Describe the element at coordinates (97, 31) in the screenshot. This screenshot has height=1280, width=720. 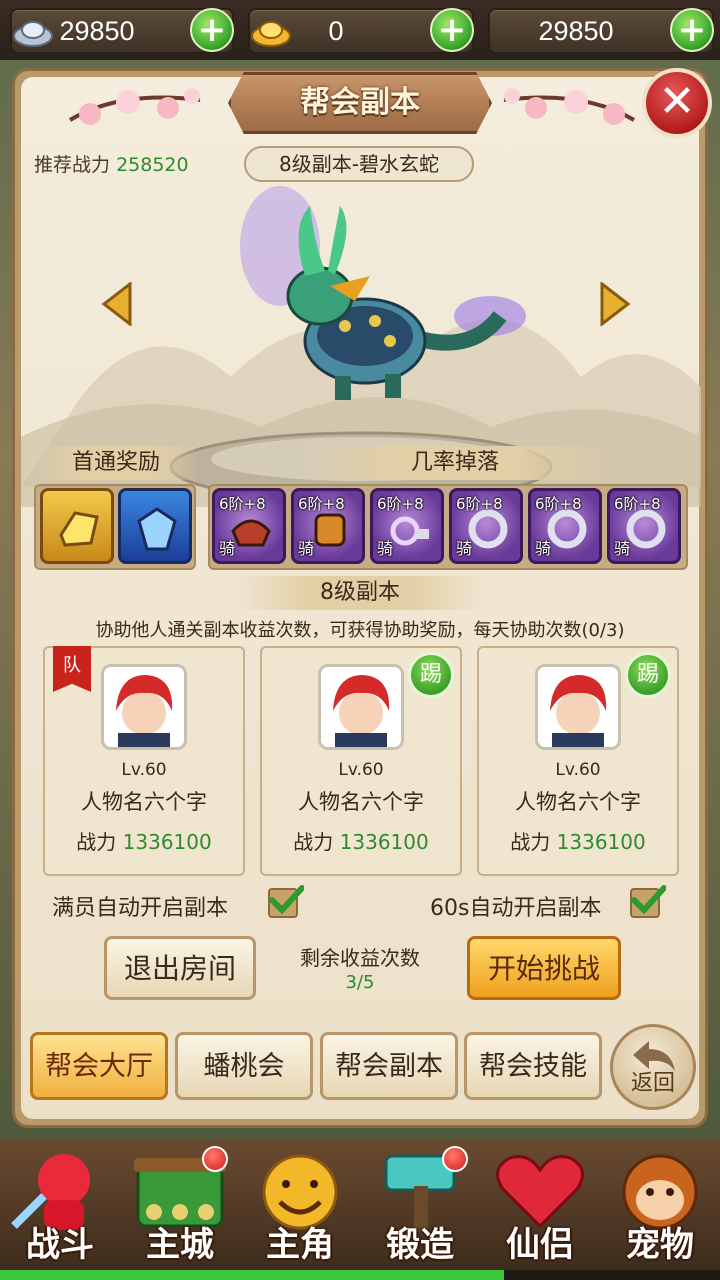
I see `silver-amount: 29850` at that location.